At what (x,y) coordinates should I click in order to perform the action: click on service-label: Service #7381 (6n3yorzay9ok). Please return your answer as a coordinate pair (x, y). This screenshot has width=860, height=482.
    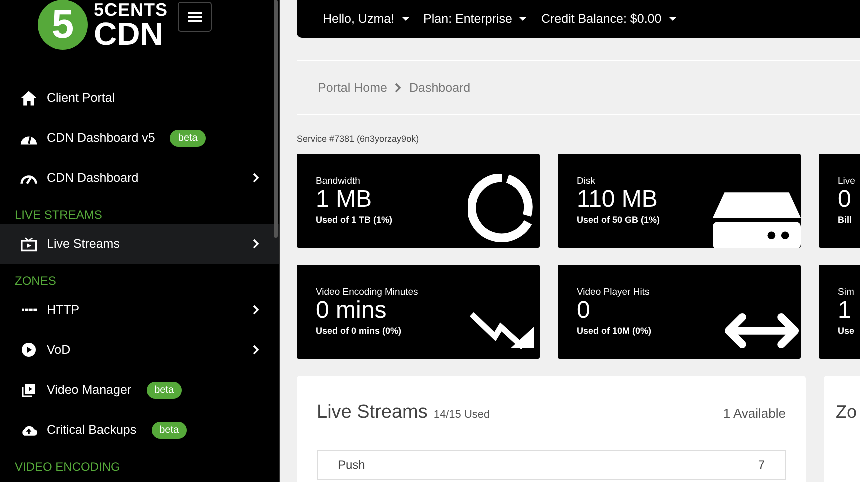
    Looking at the image, I should click on (358, 139).